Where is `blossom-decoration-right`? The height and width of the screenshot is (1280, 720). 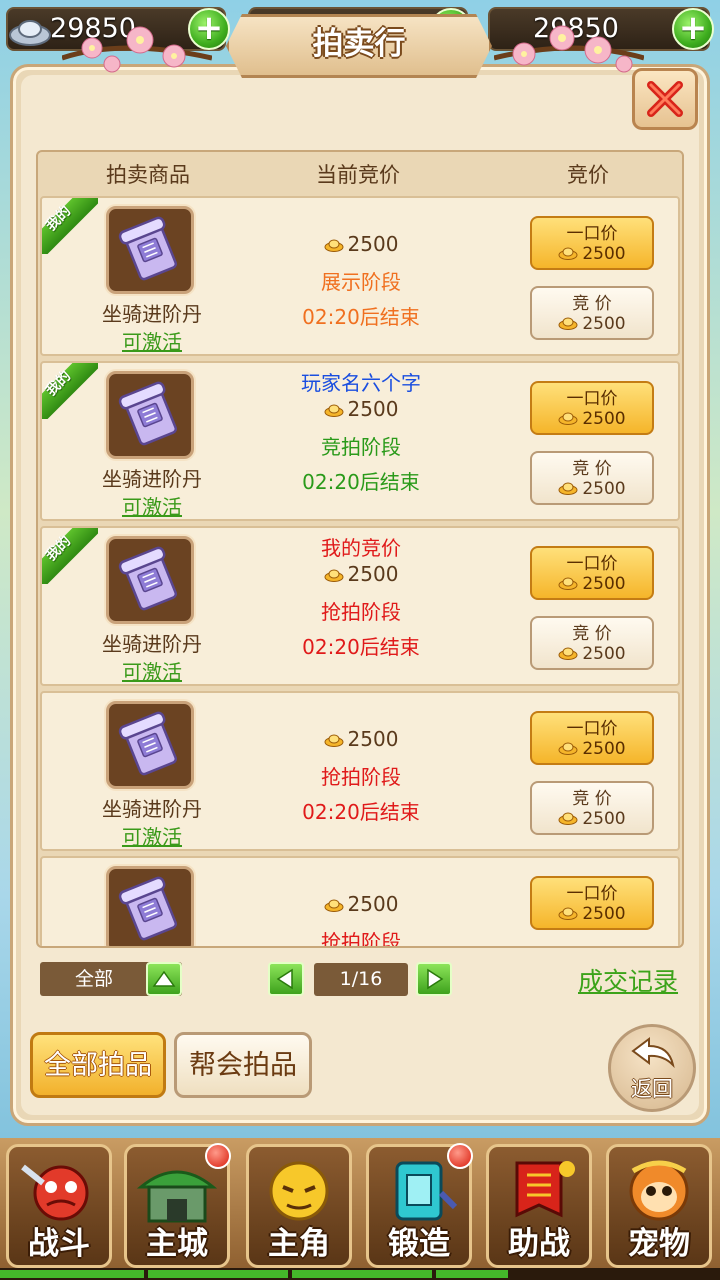 blossom-decoration-right is located at coordinates (569, 49).